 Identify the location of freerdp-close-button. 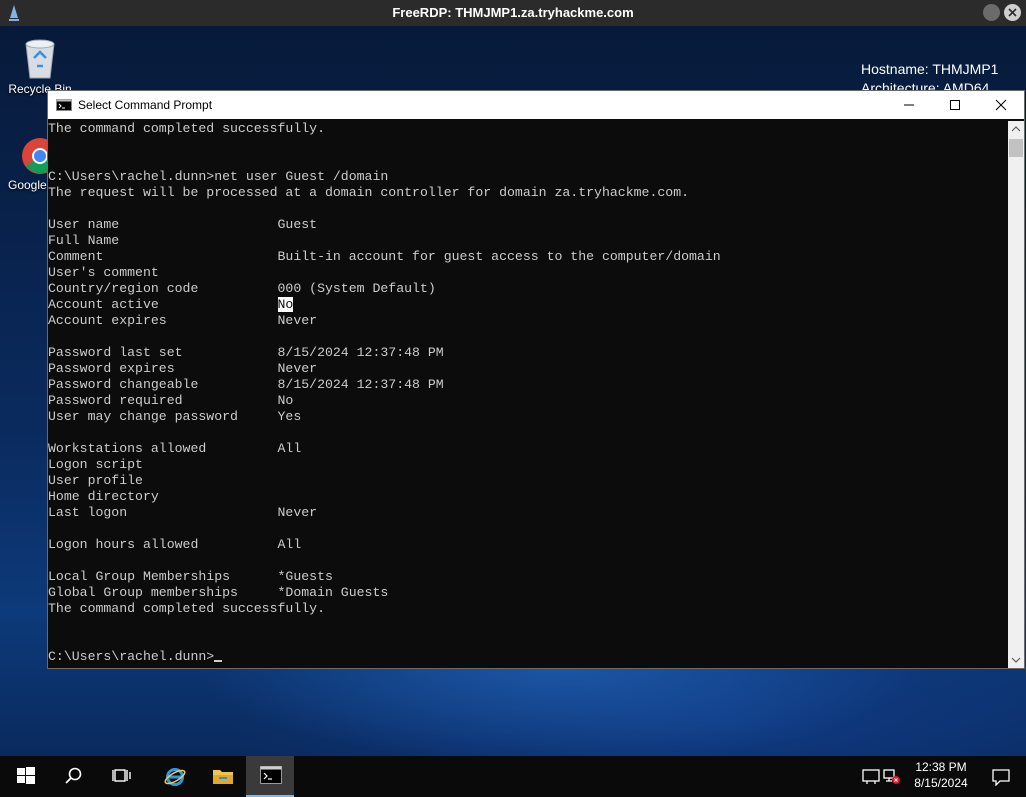
(1012, 12).